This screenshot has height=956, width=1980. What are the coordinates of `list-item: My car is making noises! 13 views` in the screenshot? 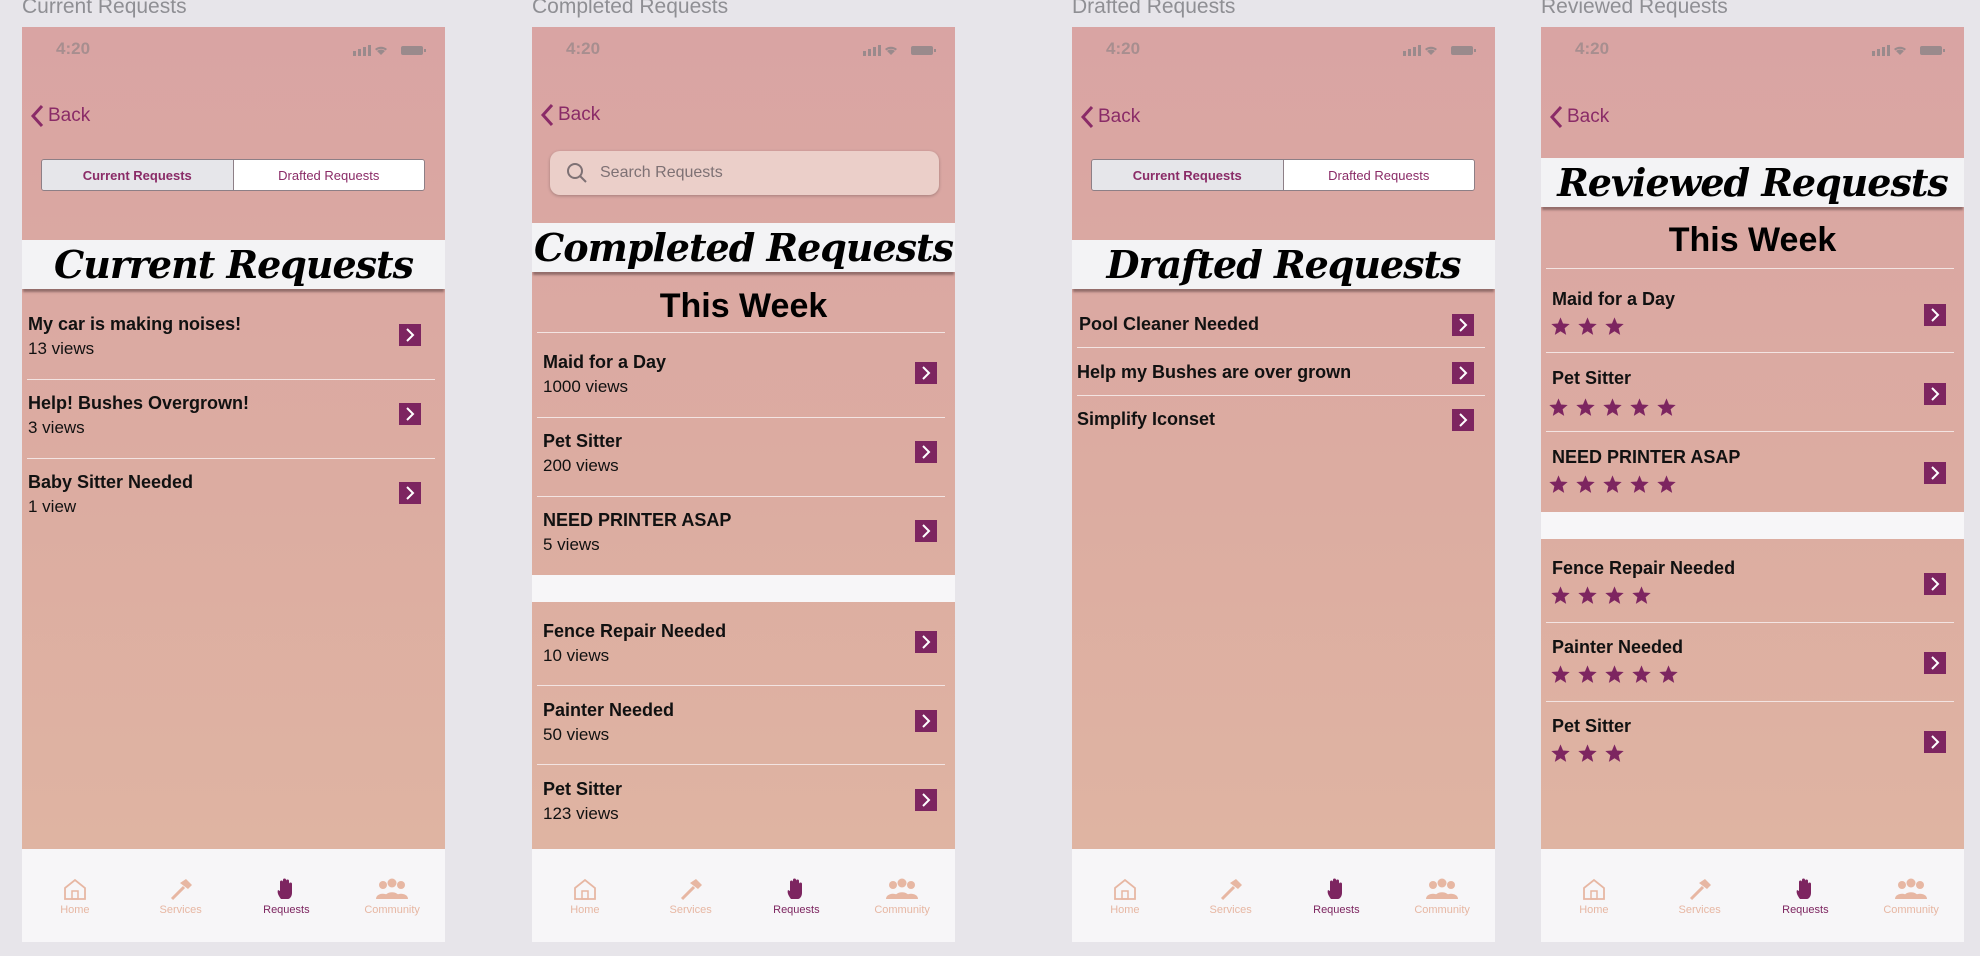 It's located at (233, 344).